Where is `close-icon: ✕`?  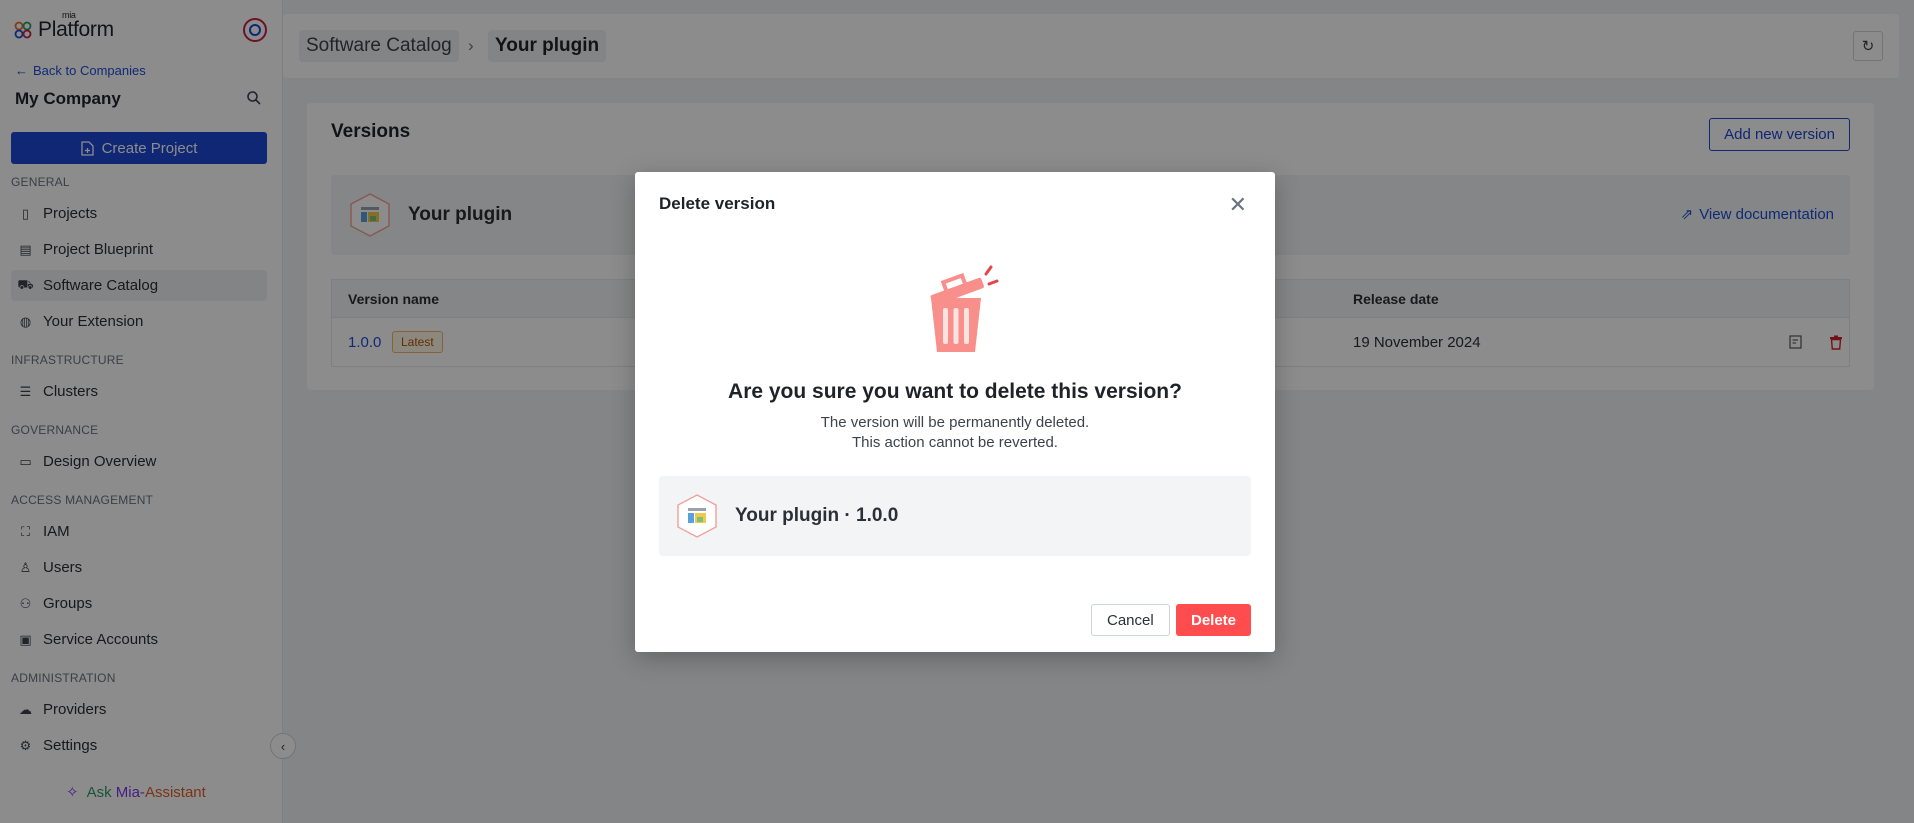
close-icon: ✕ is located at coordinates (1238, 205).